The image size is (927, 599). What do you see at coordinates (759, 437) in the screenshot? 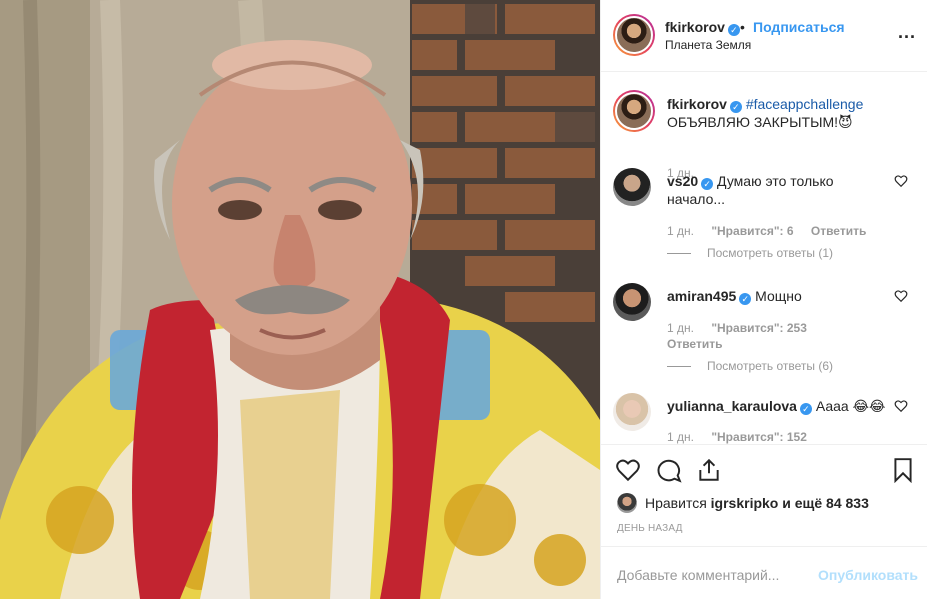
I see `comment-likes: "Нравится": 152` at bounding box center [759, 437].